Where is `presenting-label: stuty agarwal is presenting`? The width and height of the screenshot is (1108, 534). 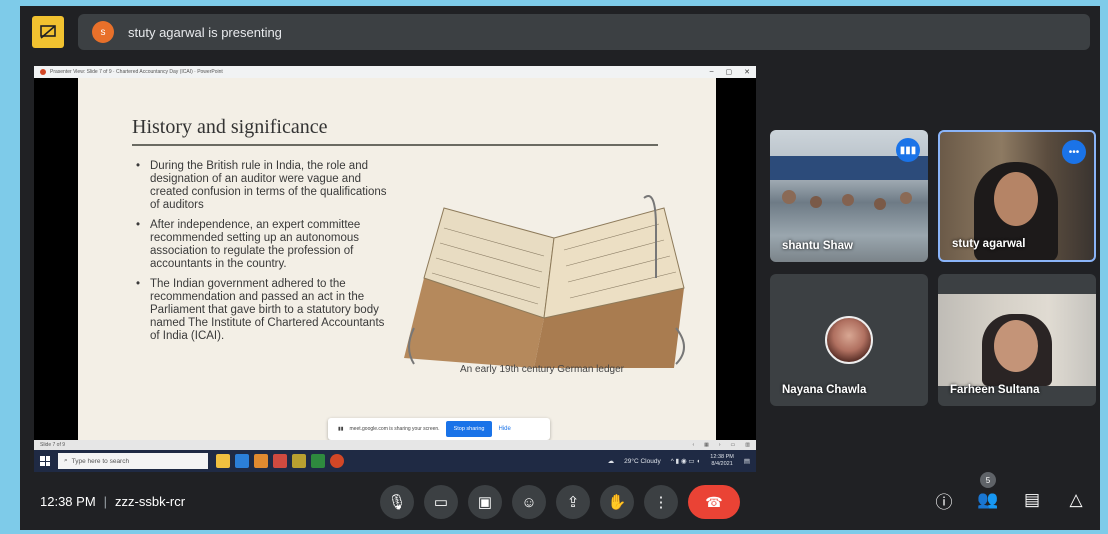
presenting-label: stuty agarwal is presenting is located at coordinates (205, 32).